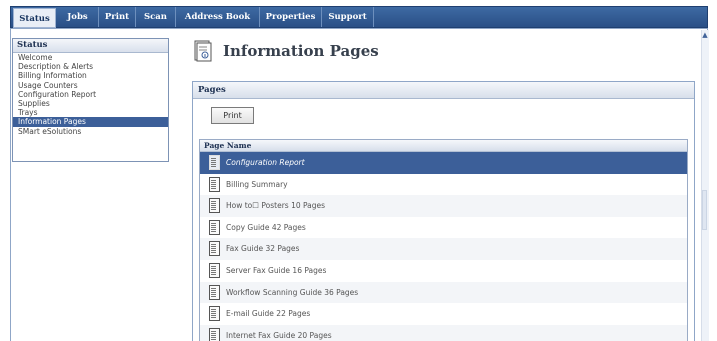 This screenshot has width=717, height=341. What do you see at coordinates (268, 314) in the screenshot?
I see `row-label: E-mail Guide 22 Pages` at bounding box center [268, 314].